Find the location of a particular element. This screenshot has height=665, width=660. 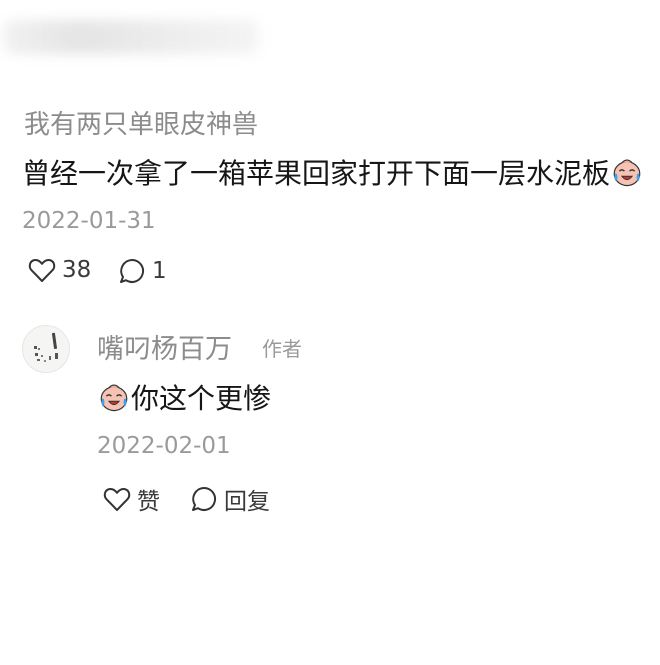

reply-button: 回复 is located at coordinates (230, 499).